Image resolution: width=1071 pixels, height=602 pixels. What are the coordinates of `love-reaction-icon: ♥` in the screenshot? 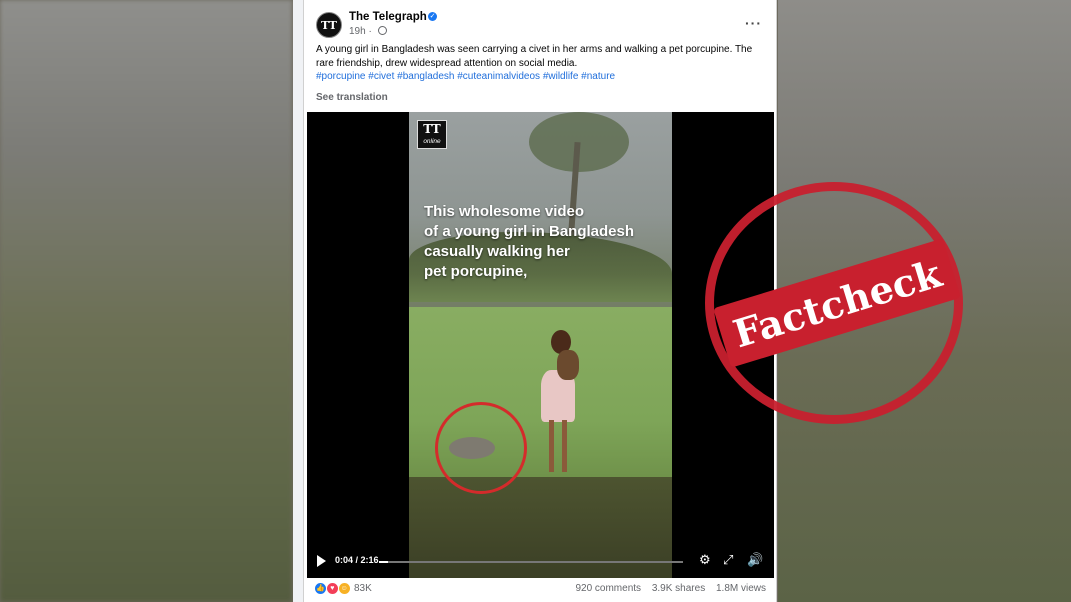 It's located at (332, 588).